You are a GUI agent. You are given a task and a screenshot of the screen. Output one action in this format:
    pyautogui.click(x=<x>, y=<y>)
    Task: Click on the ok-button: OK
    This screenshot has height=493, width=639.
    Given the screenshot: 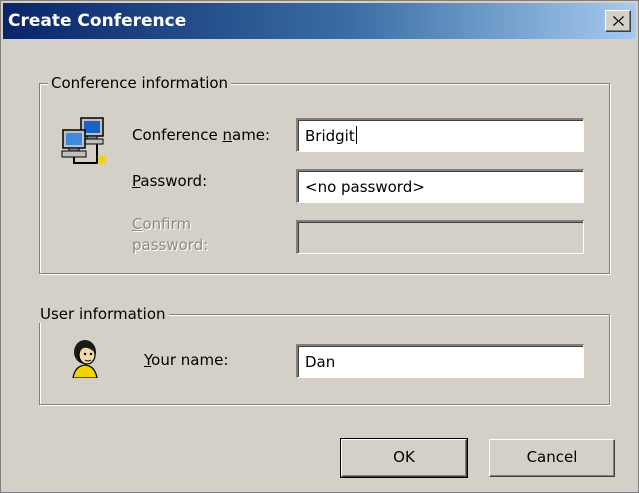 What is the action you would take?
    pyautogui.click(x=404, y=458)
    